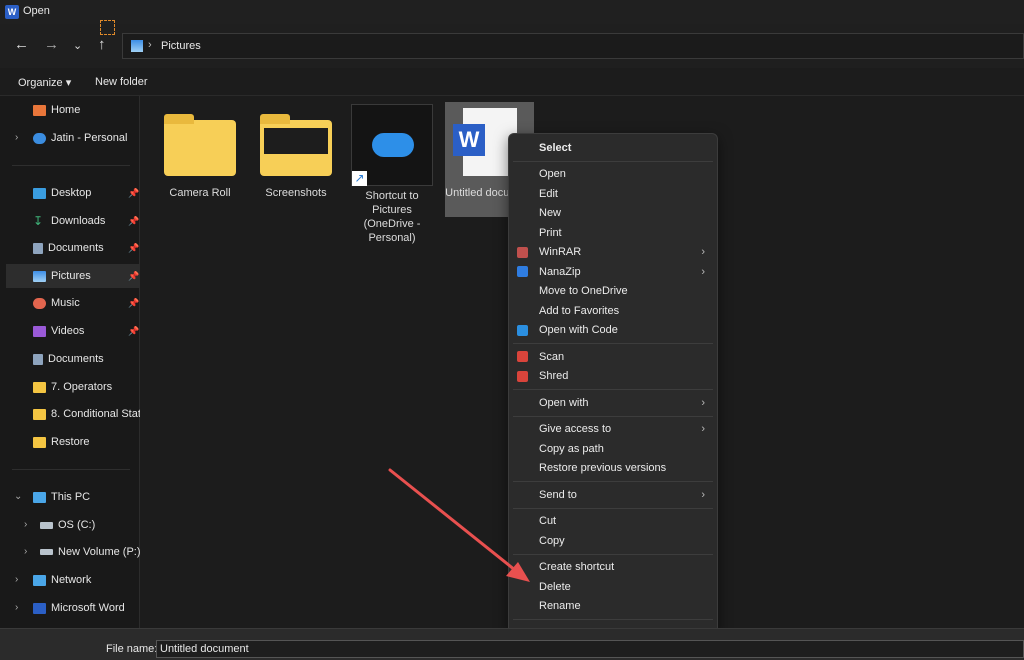 The image size is (1024, 660). What do you see at coordinates (82, 387) in the screenshot?
I see `sidebar-item-label: 7. Operators` at bounding box center [82, 387].